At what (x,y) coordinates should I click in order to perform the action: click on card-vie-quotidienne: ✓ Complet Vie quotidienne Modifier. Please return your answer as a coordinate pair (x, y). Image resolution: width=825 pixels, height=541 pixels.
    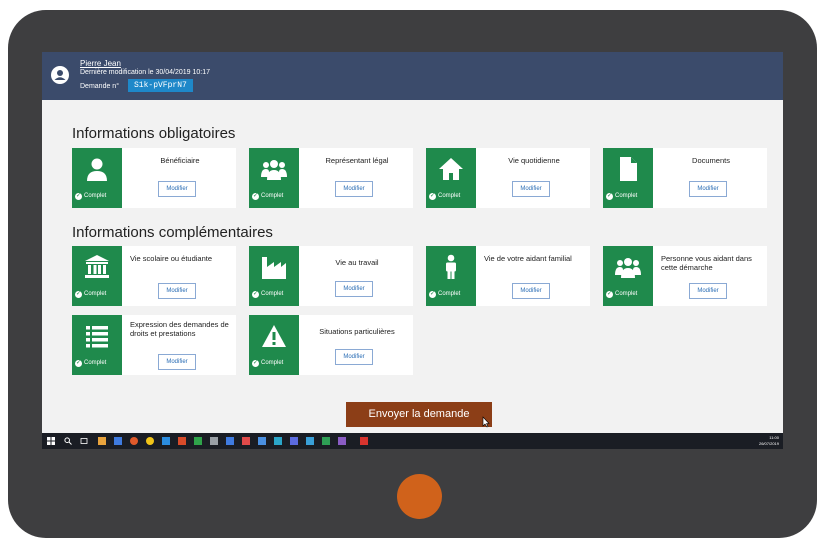
    Looking at the image, I should click on (508, 178).